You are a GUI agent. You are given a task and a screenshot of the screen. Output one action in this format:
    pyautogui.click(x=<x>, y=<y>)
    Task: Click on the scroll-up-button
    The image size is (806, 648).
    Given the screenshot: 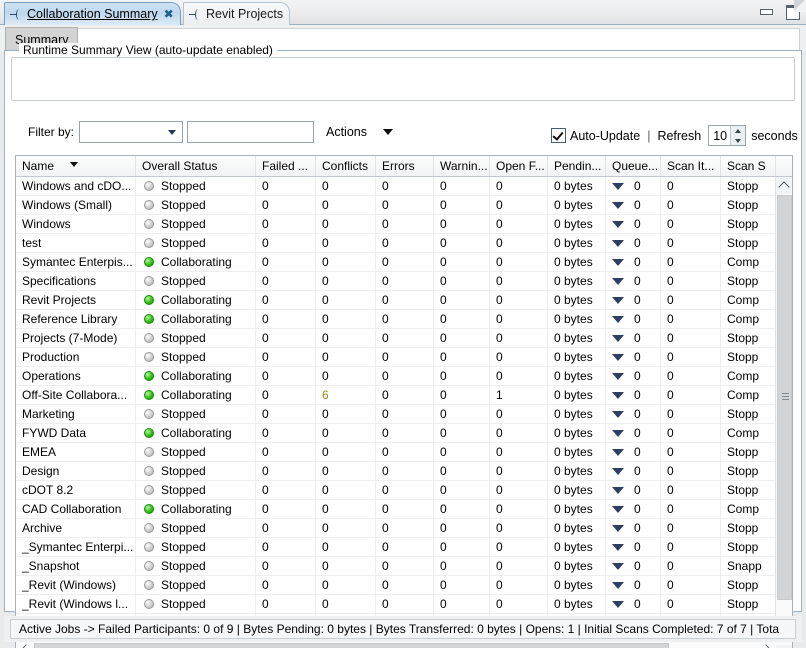 What is the action you would take?
    pyautogui.click(x=784, y=185)
    